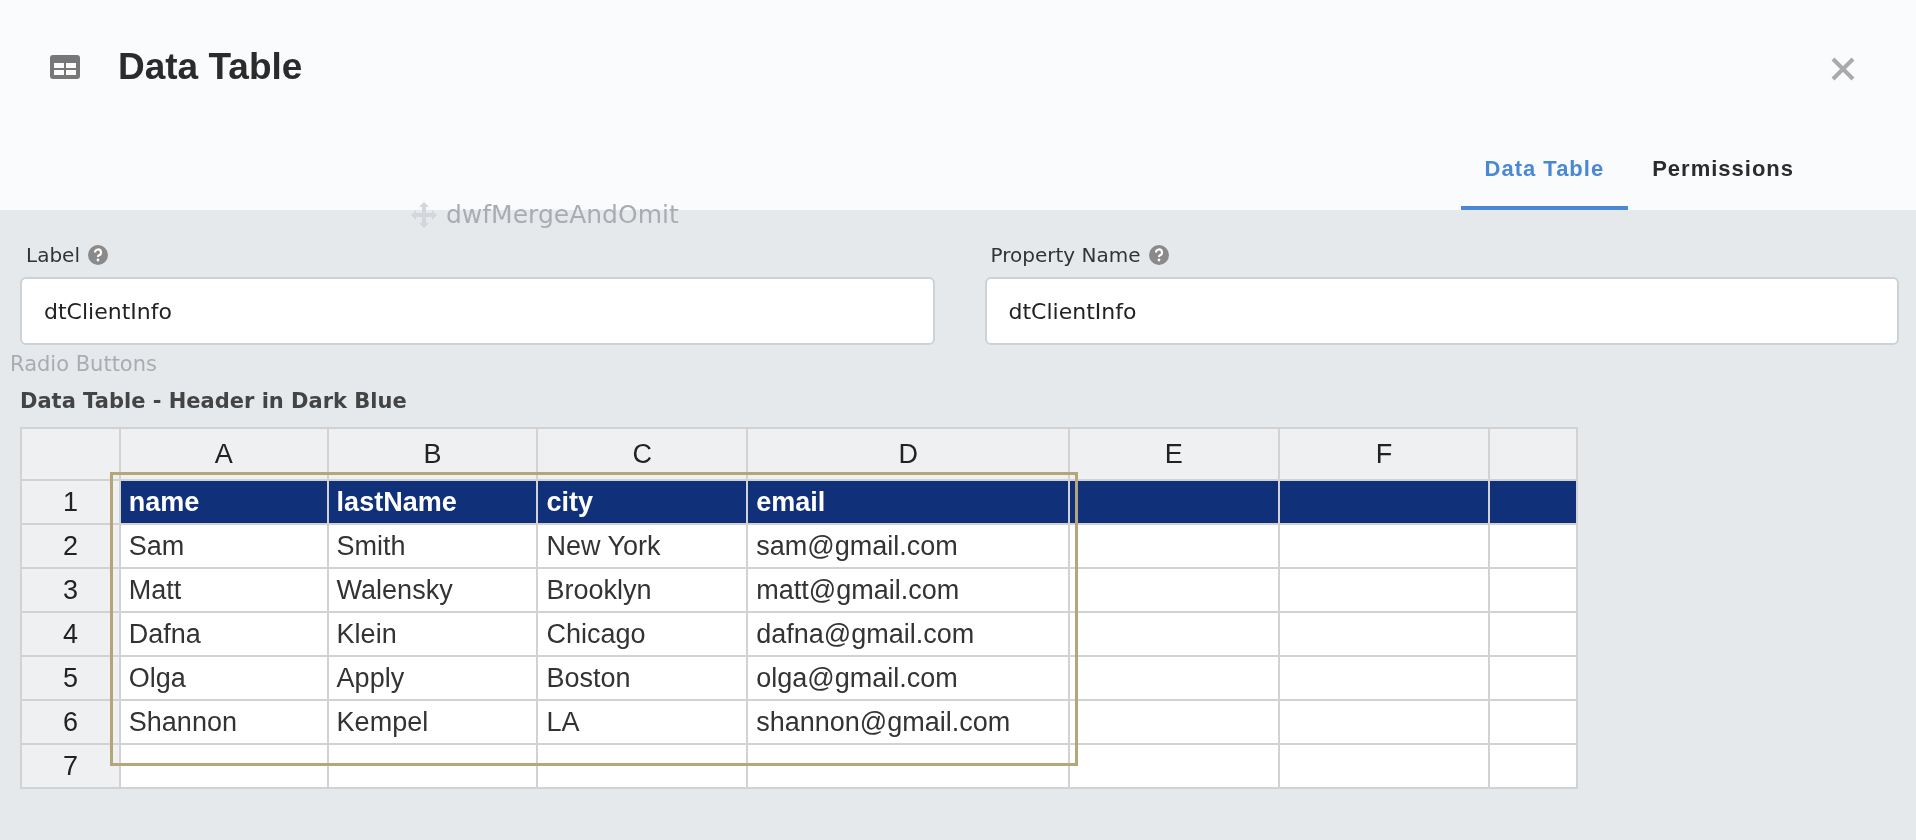 This screenshot has width=1916, height=840. I want to click on background-text: Radio Buttons, so click(83, 364).